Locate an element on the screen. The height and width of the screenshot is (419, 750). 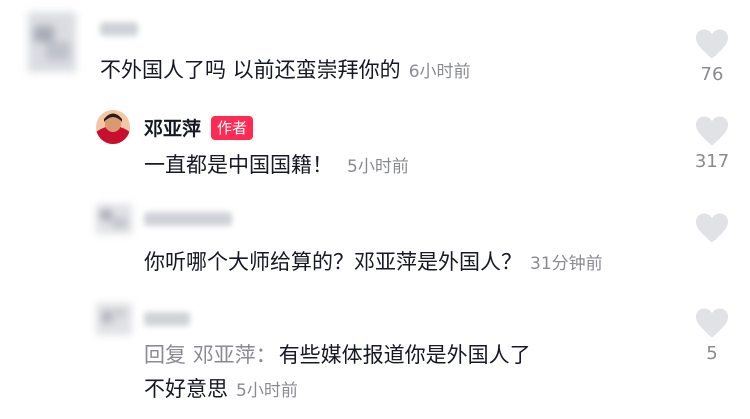
like-count: 5 is located at coordinates (712, 353).